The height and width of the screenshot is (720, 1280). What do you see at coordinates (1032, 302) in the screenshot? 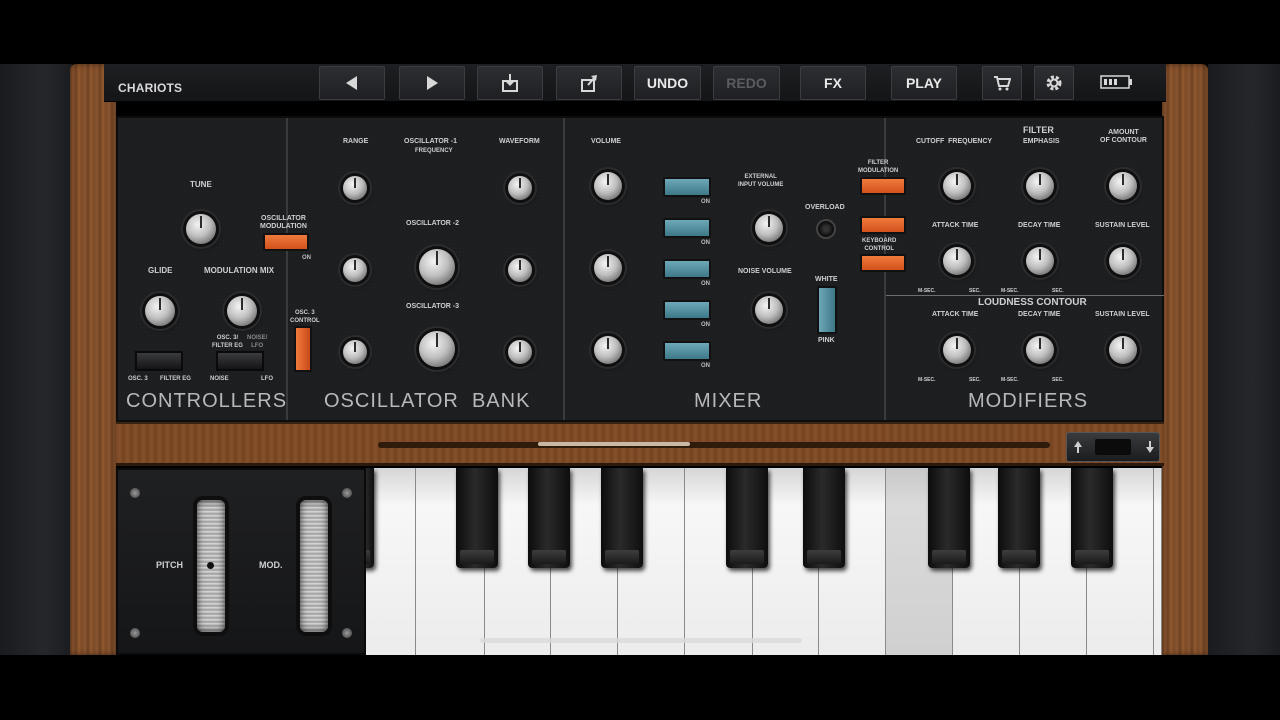
I see `loudness-contour-label: LOUDNESS CONTOUR` at bounding box center [1032, 302].